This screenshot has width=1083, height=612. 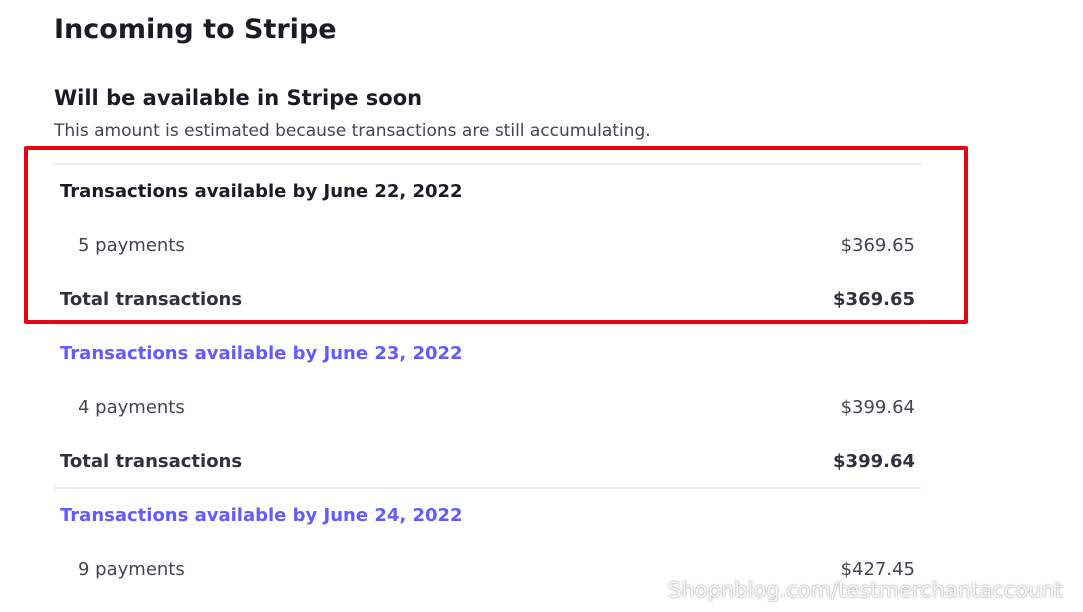 What do you see at coordinates (877, 245) in the screenshot?
I see `payments-amount: $369.65` at bounding box center [877, 245].